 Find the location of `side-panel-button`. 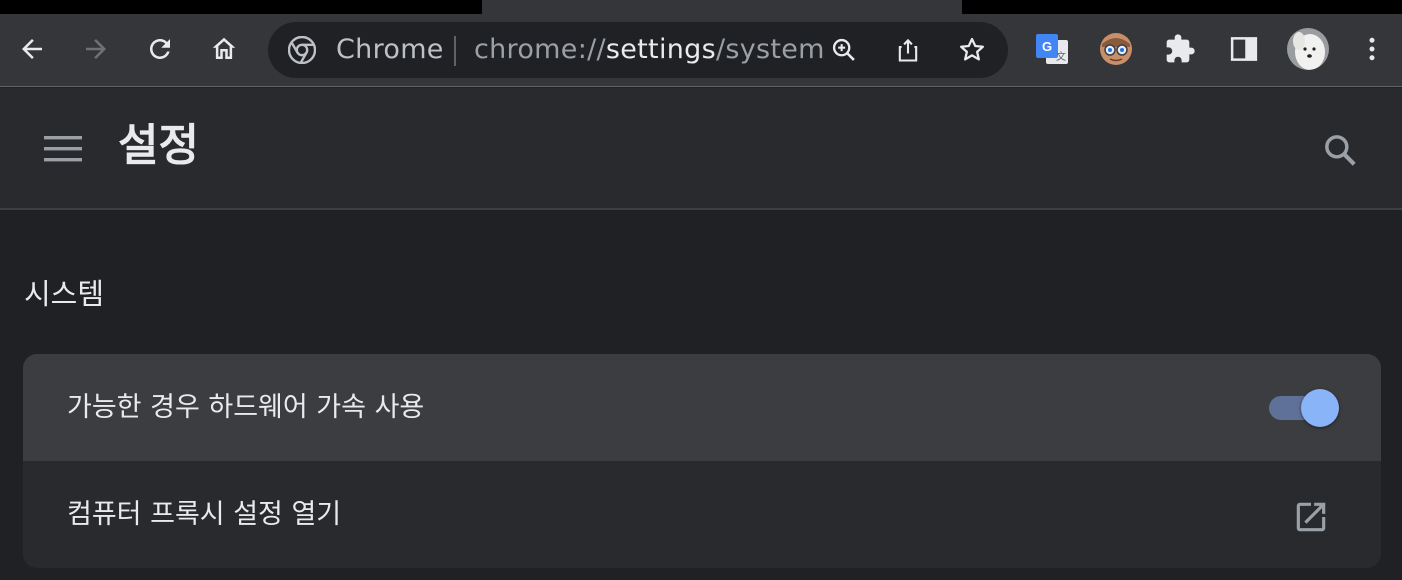

side-panel-button is located at coordinates (1244, 49).